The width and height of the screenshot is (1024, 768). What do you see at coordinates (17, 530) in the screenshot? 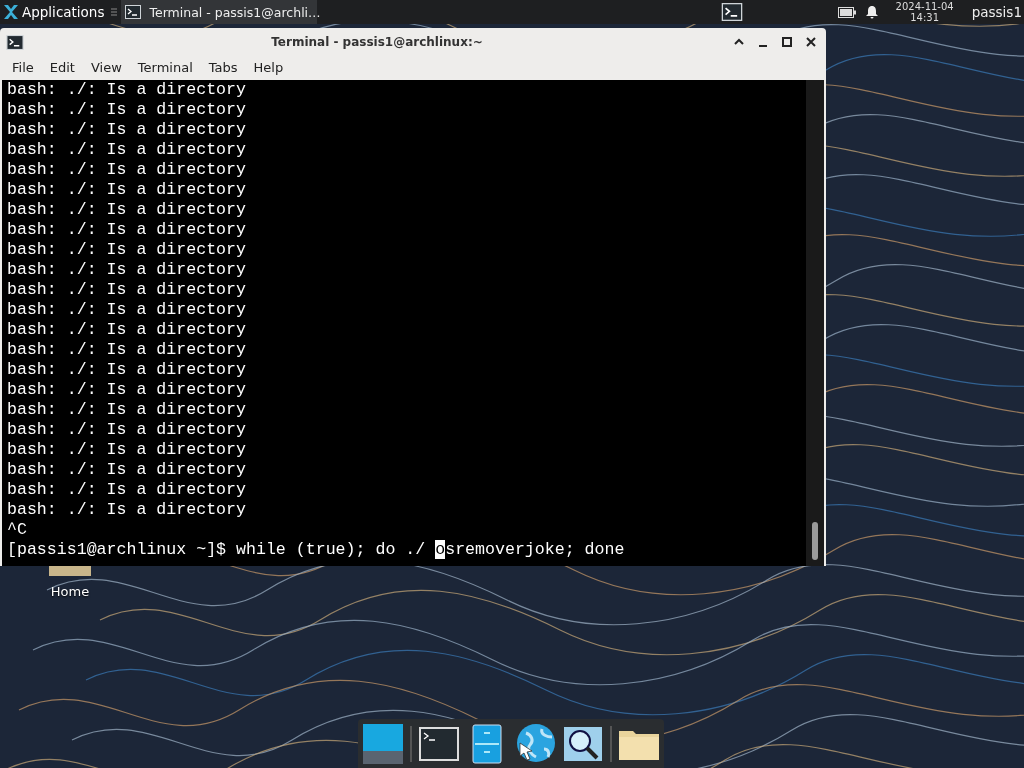
I see `terminal-output-line: ^C` at bounding box center [17, 530].